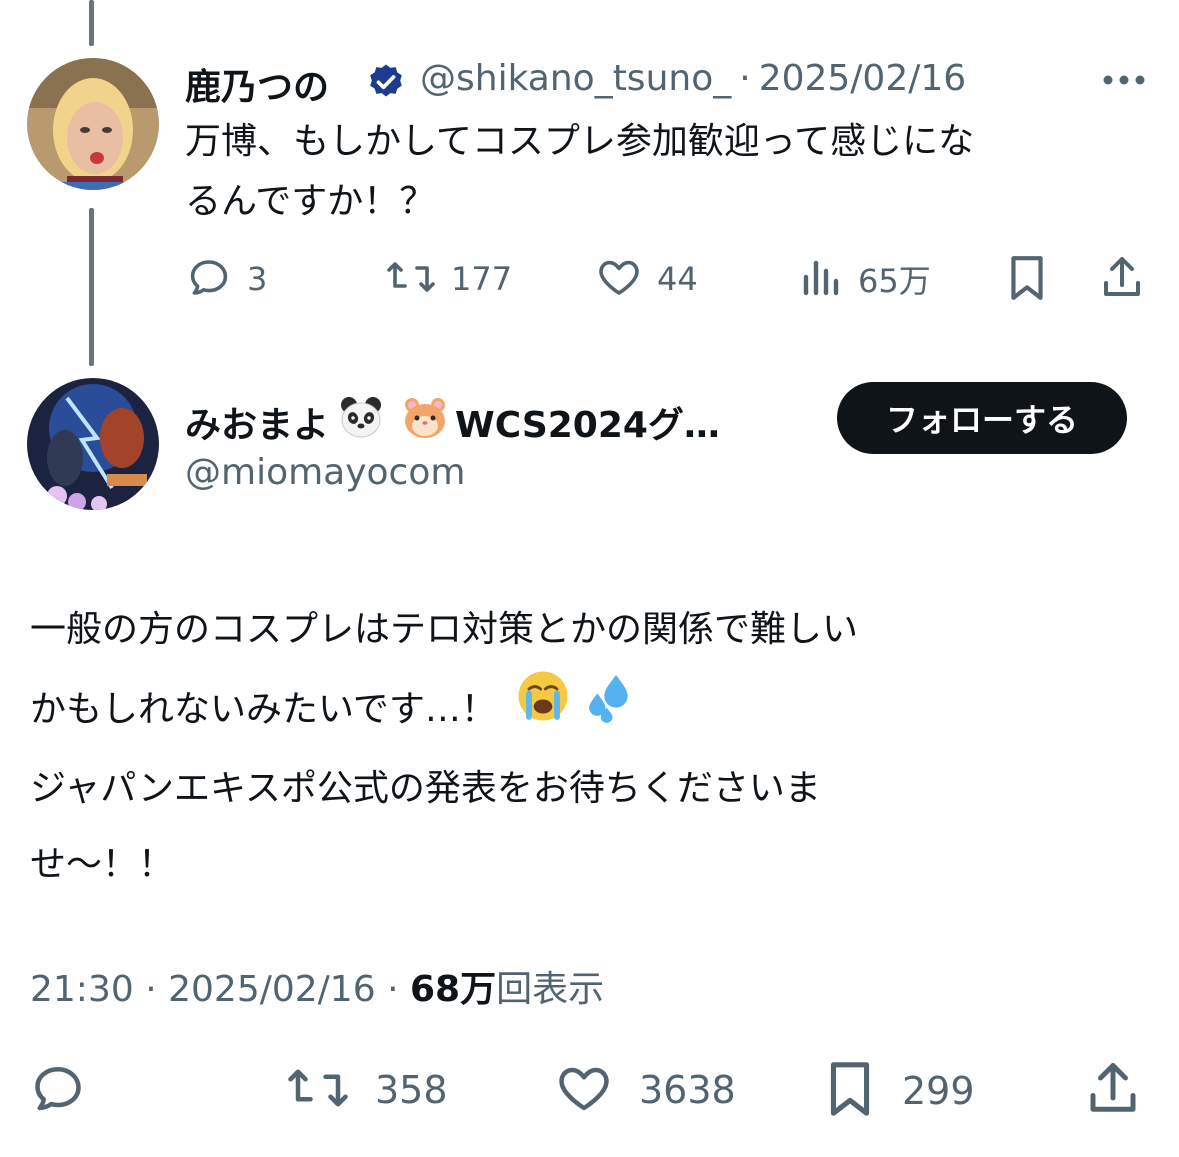 The width and height of the screenshot is (1179, 1157). I want to click on main-like-count: 3638, so click(687, 1090).